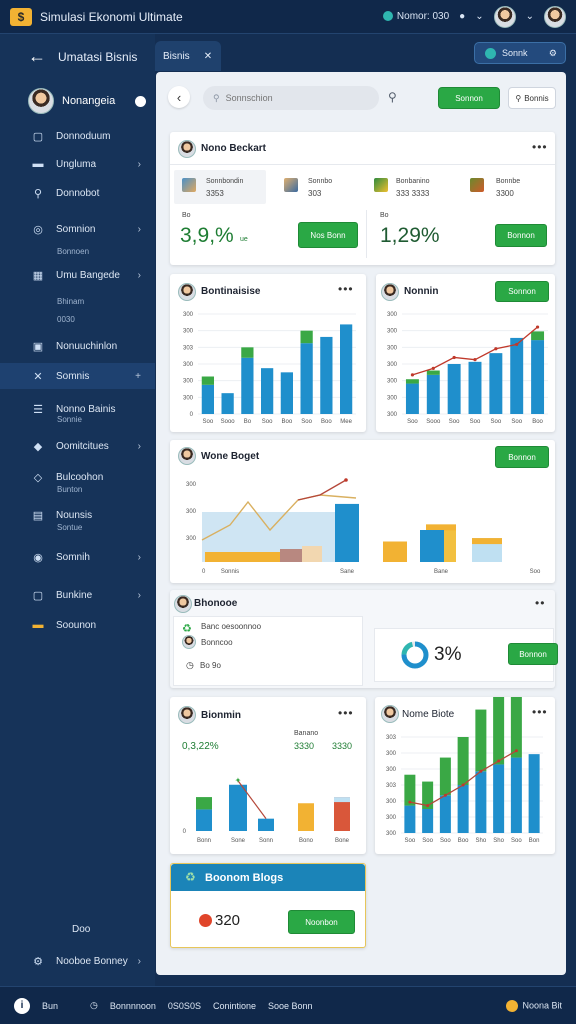 The height and width of the screenshot is (1024, 576). I want to click on card-title: Bhonooe, so click(216, 603).